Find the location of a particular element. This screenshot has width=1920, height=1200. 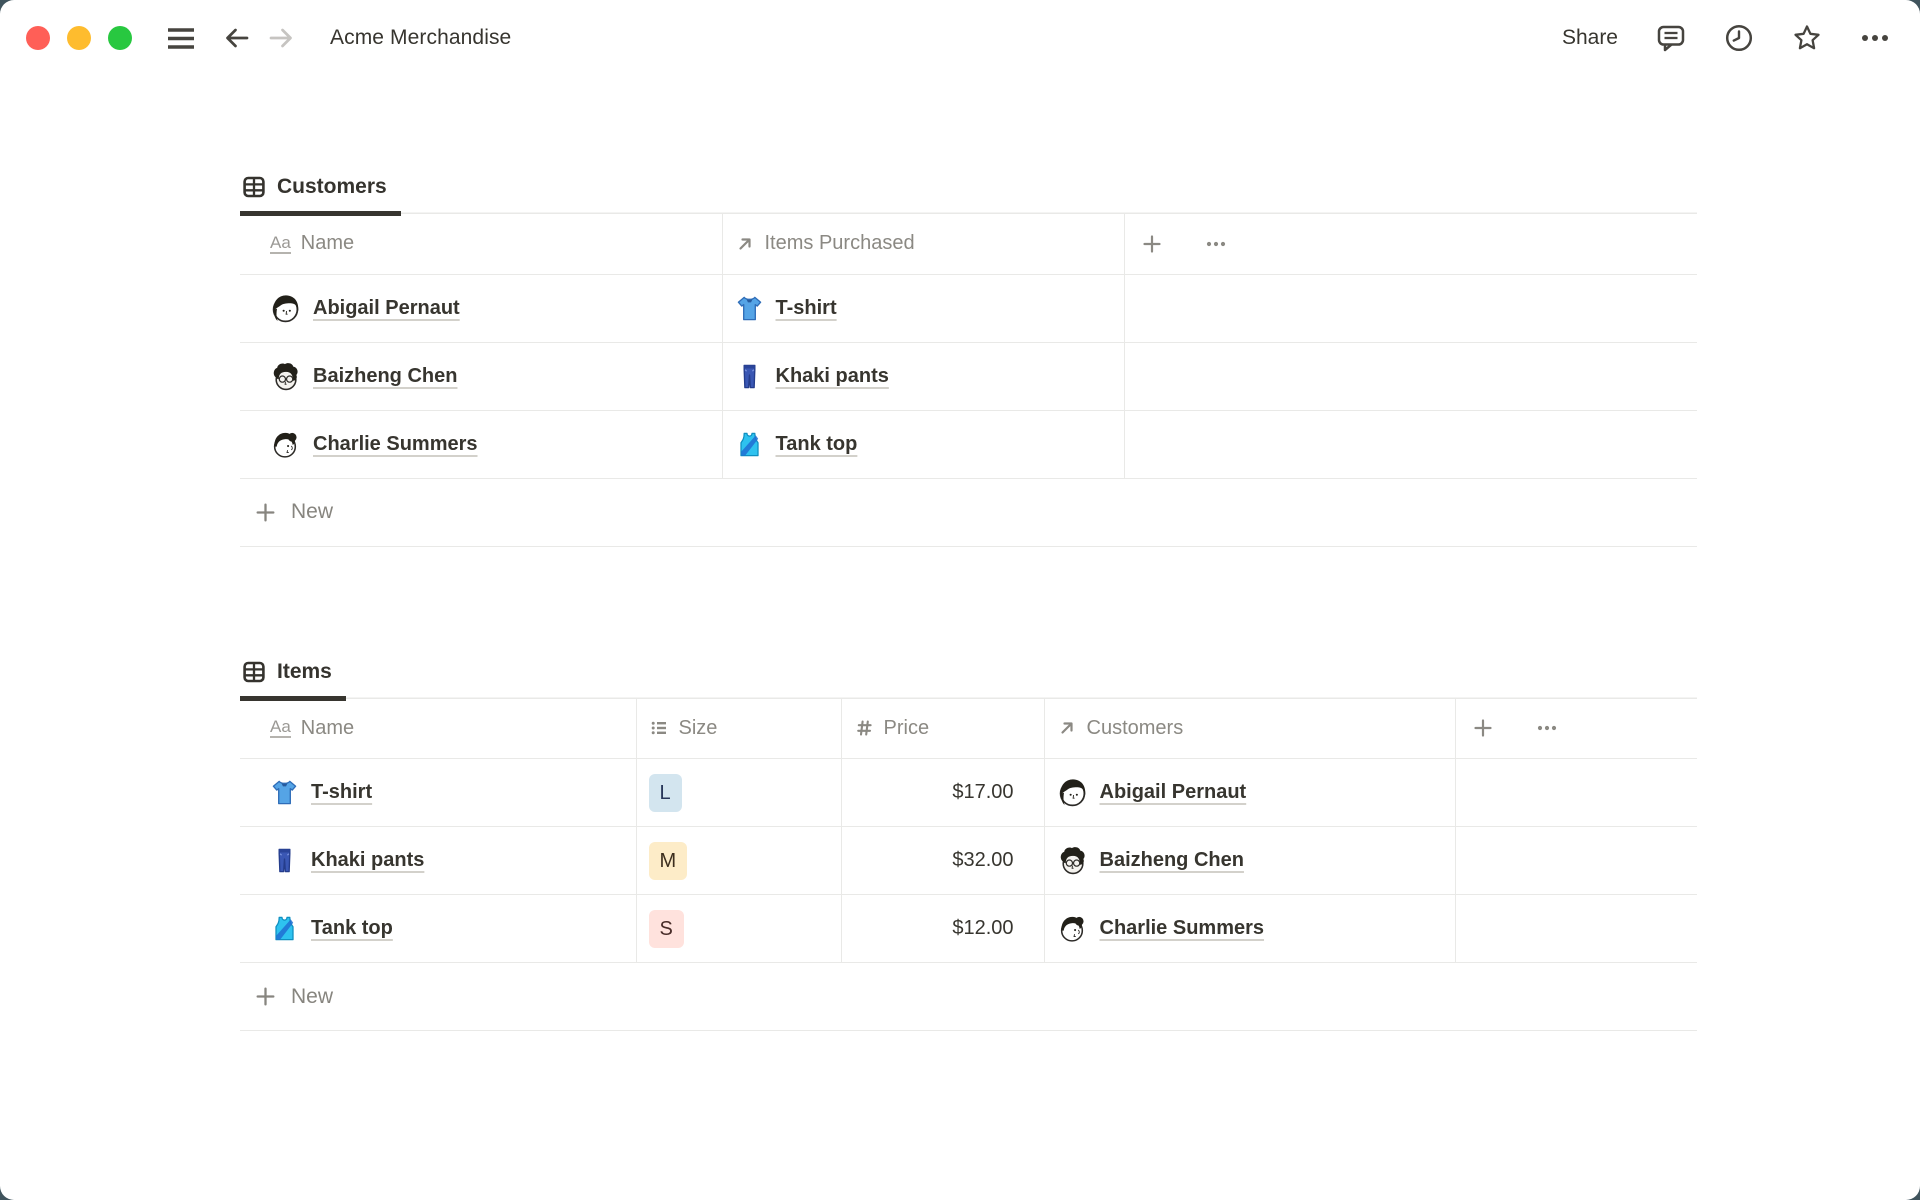

item-page-link: Khaki pants is located at coordinates (367, 860).